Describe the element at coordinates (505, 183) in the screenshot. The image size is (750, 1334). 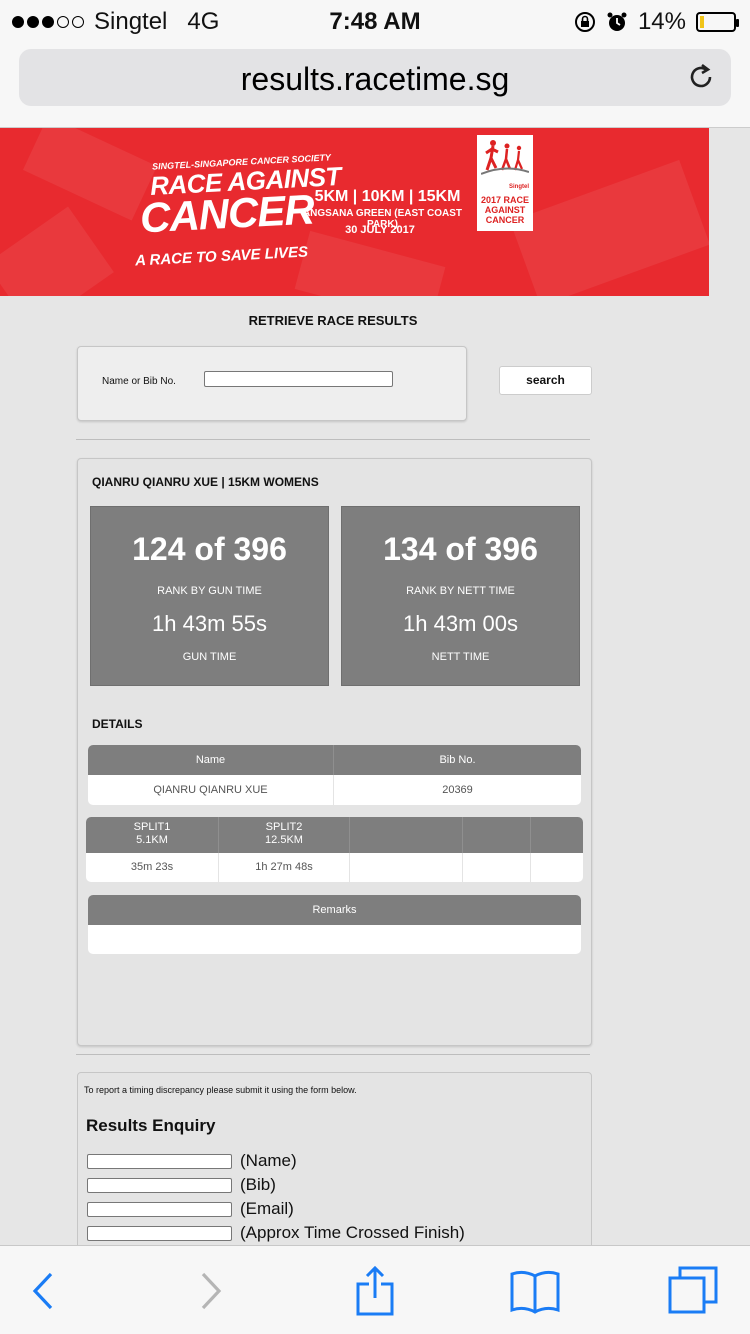
I see `race-logo: Singtel 2017 RACE AGAINST CANCER` at that location.